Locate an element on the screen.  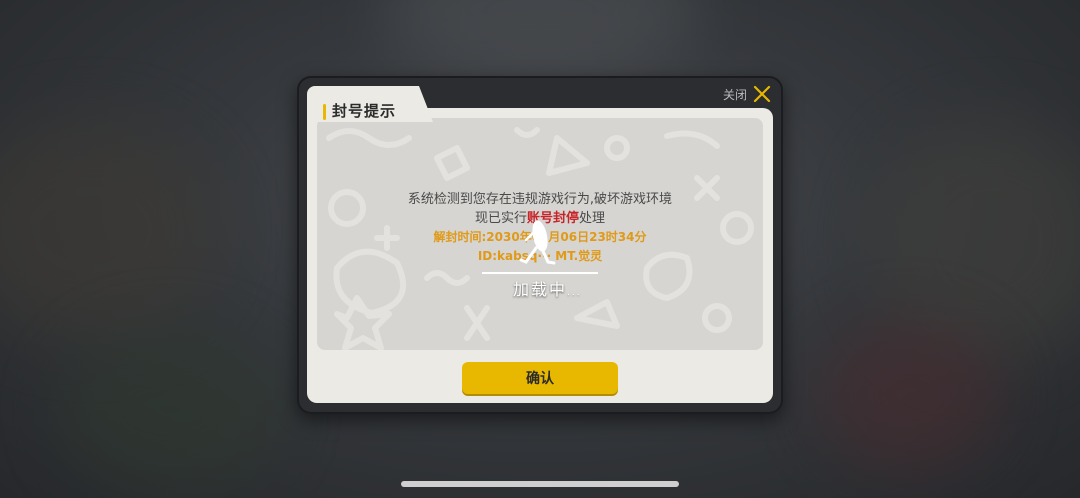
message-line-1: 系统检测到您存在违规游戏行为,破坏游戏环境 is located at coordinates (540, 199).